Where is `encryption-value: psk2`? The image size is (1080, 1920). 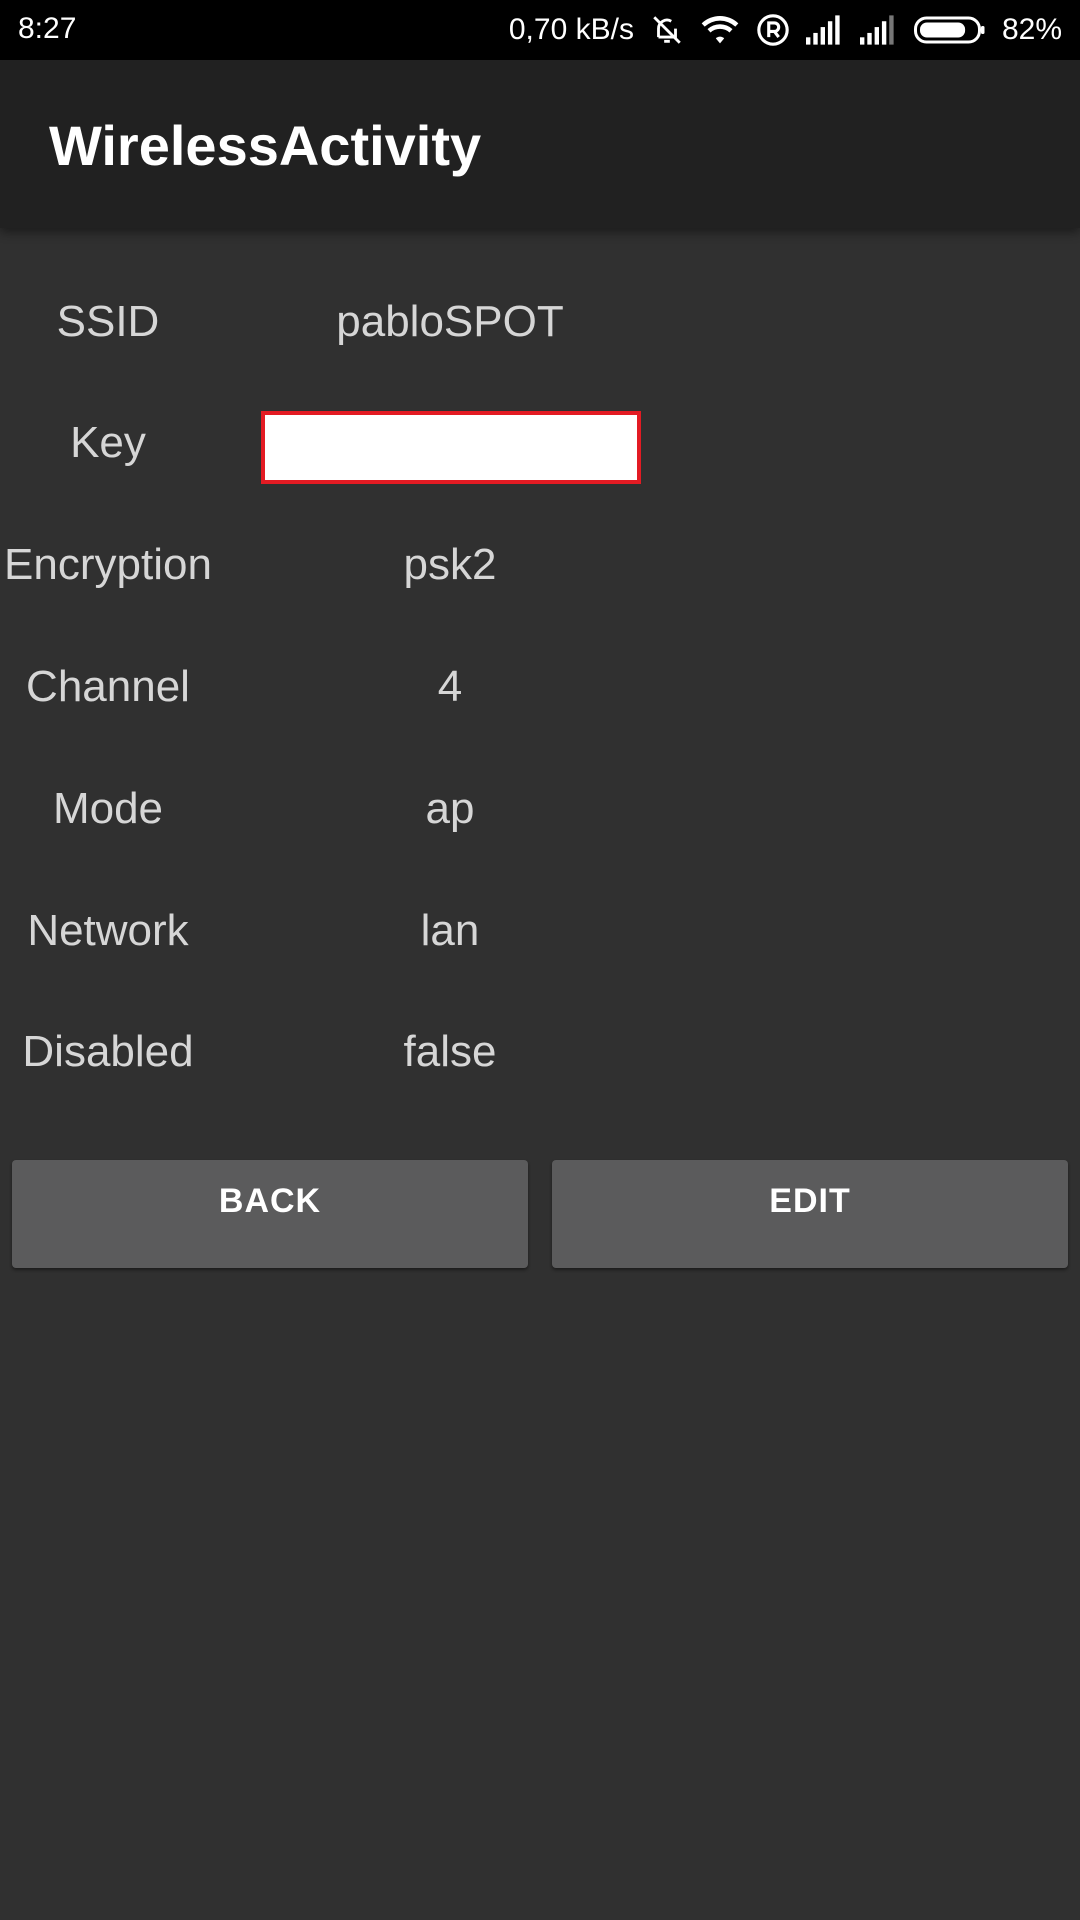
encryption-value: psk2 is located at coordinates (450, 564).